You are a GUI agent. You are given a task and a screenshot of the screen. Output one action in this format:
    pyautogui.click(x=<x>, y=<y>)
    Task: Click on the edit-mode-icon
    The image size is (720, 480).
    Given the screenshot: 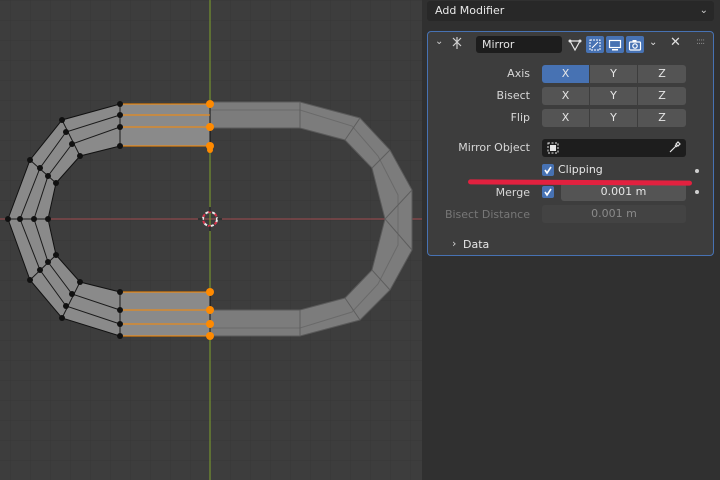 What is the action you would take?
    pyautogui.click(x=575, y=44)
    